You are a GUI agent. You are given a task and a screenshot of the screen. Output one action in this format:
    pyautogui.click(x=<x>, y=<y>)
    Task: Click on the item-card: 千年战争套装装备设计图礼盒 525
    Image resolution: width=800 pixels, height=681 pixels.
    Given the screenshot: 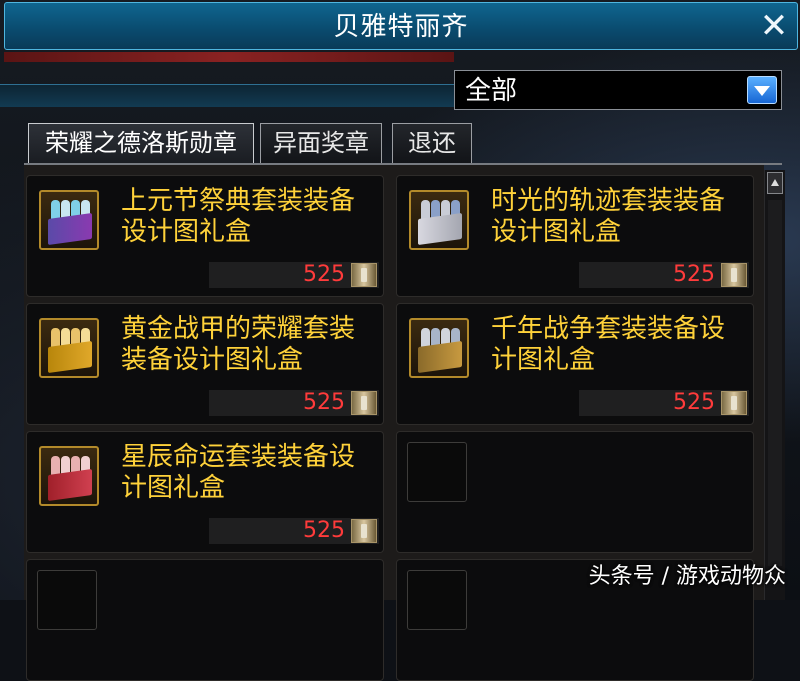 What is the action you would take?
    pyautogui.click(x=575, y=364)
    